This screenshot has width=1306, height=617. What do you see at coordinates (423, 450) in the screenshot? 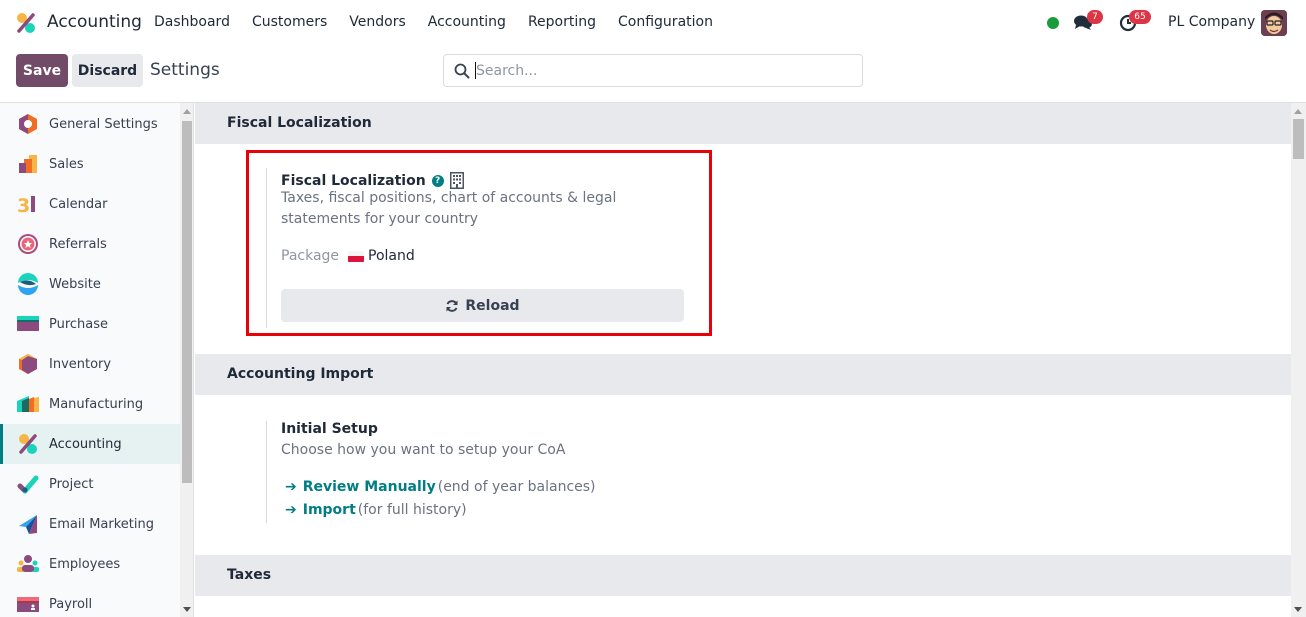
I see `setting-description: Choose how you want to setup your CoA` at bounding box center [423, 450].